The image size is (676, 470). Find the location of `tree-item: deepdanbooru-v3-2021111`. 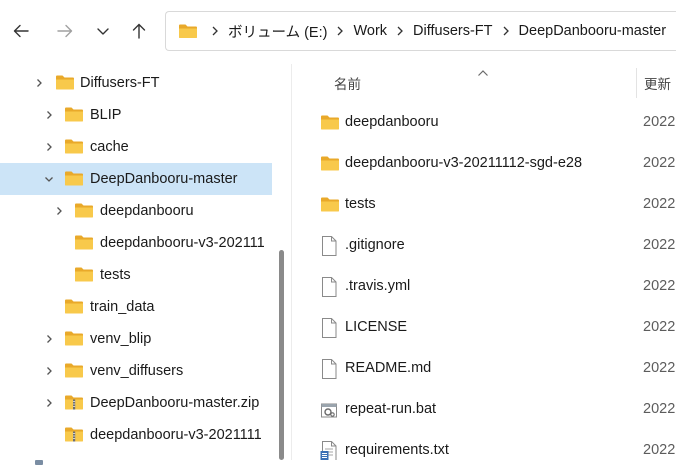

tree-item: deepdanbooru-v3-2021111 is located at coordinates (136, 435).